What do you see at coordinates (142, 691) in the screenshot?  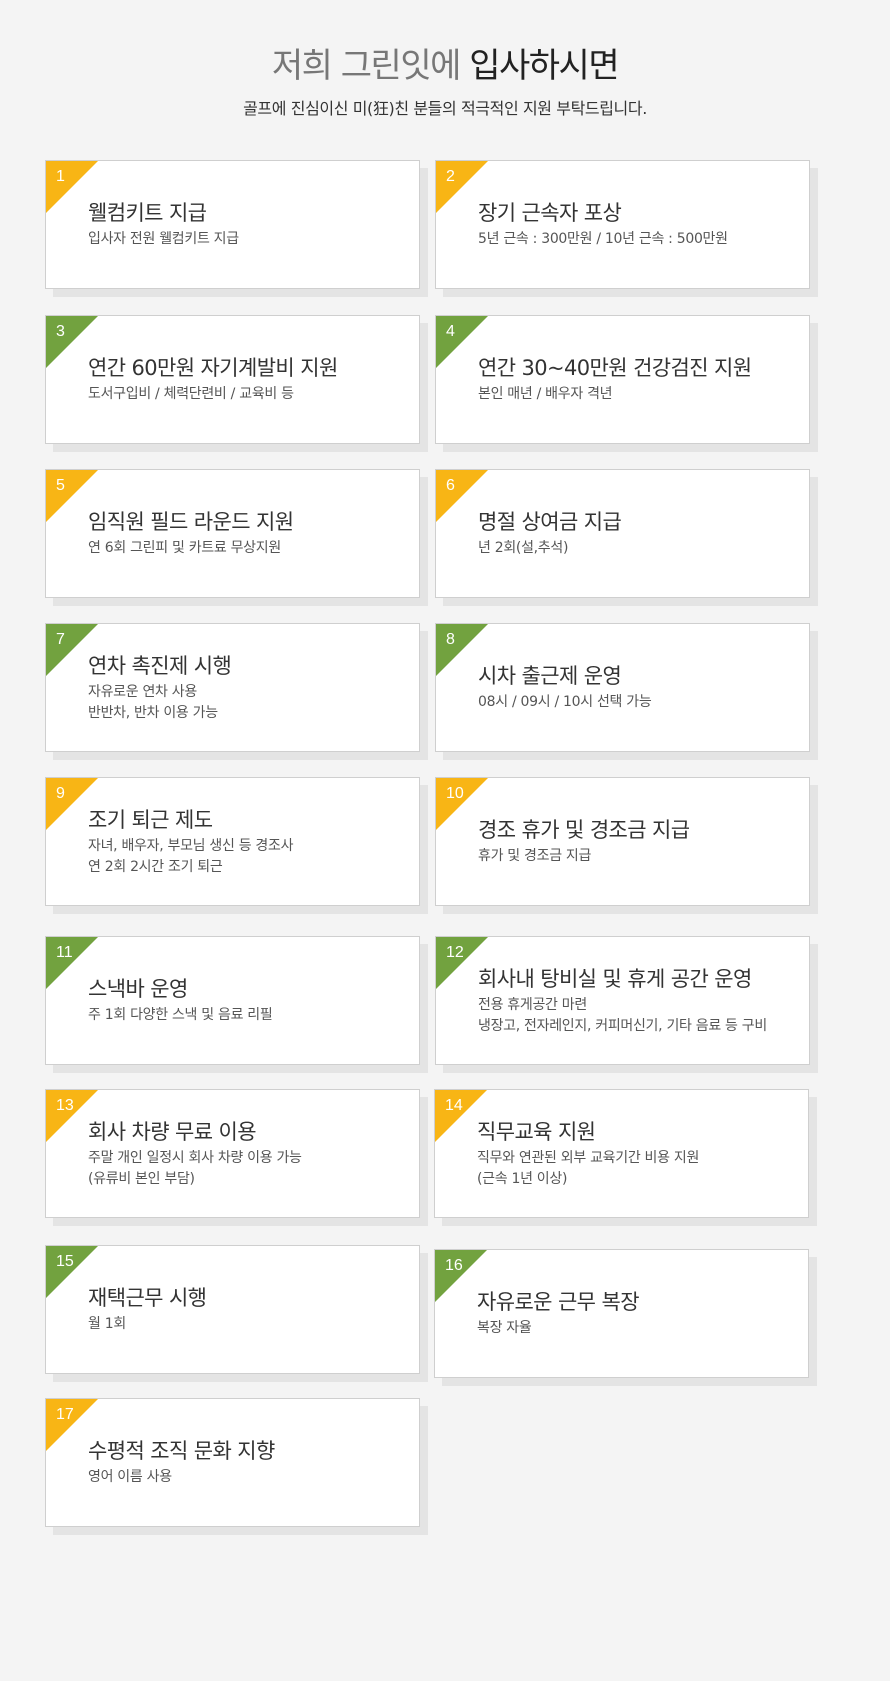 I see `benefit-description-line: 자유로운 연차 사용` at bounding box center [142, 691].